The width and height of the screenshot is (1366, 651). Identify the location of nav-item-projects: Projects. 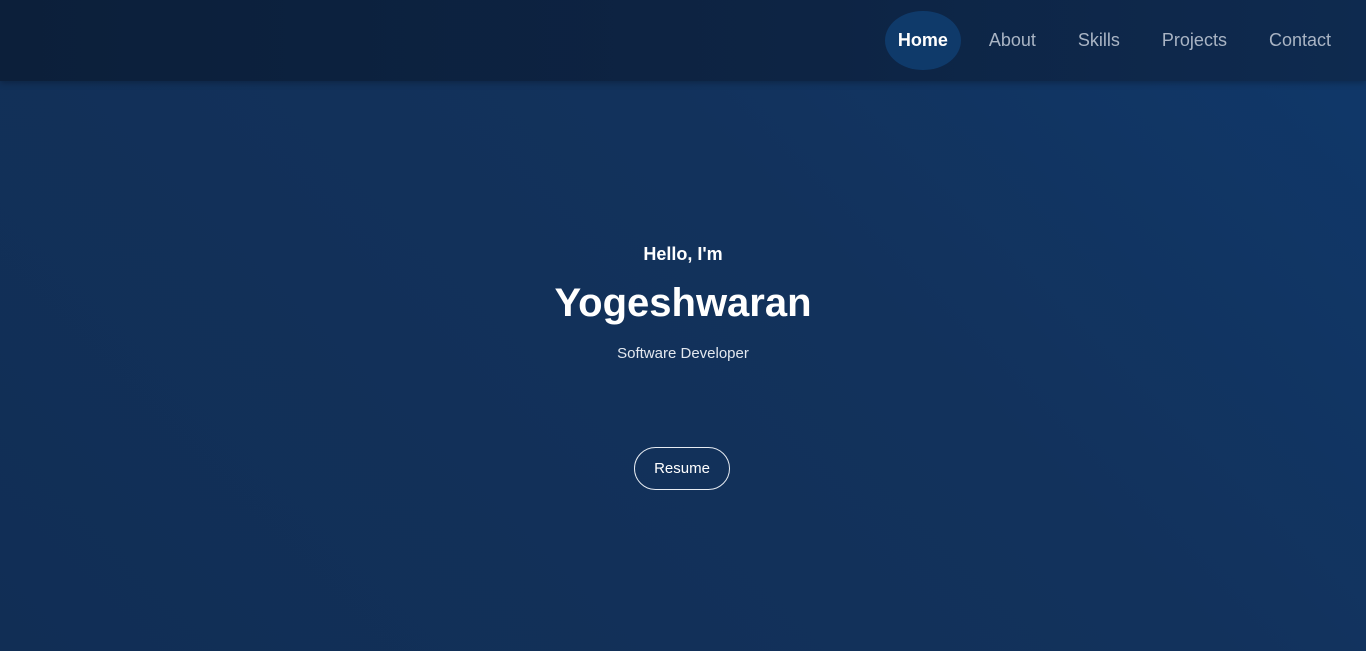
(1194, 40).